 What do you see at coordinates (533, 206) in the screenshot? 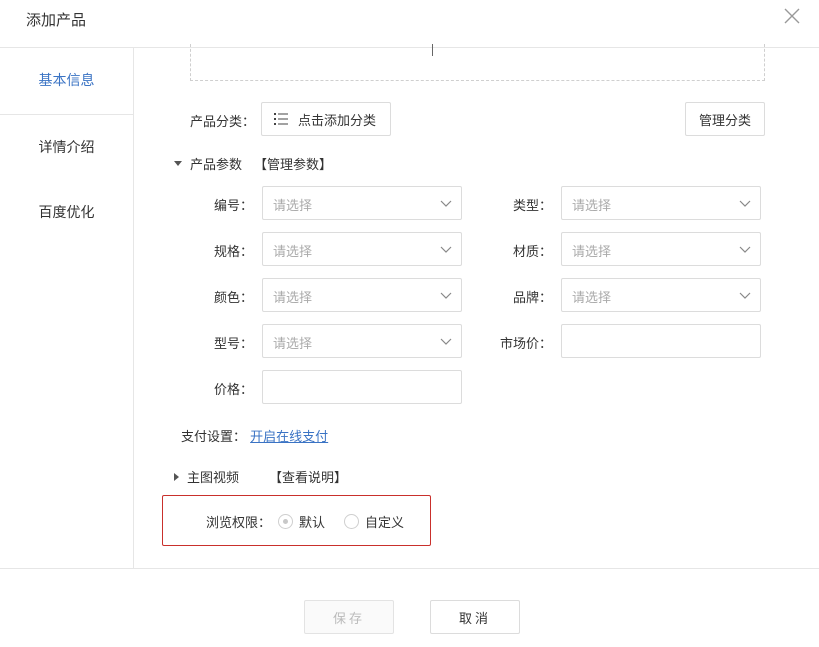
I see `field-label-type: 类型：` at bounding box center [533, 206].